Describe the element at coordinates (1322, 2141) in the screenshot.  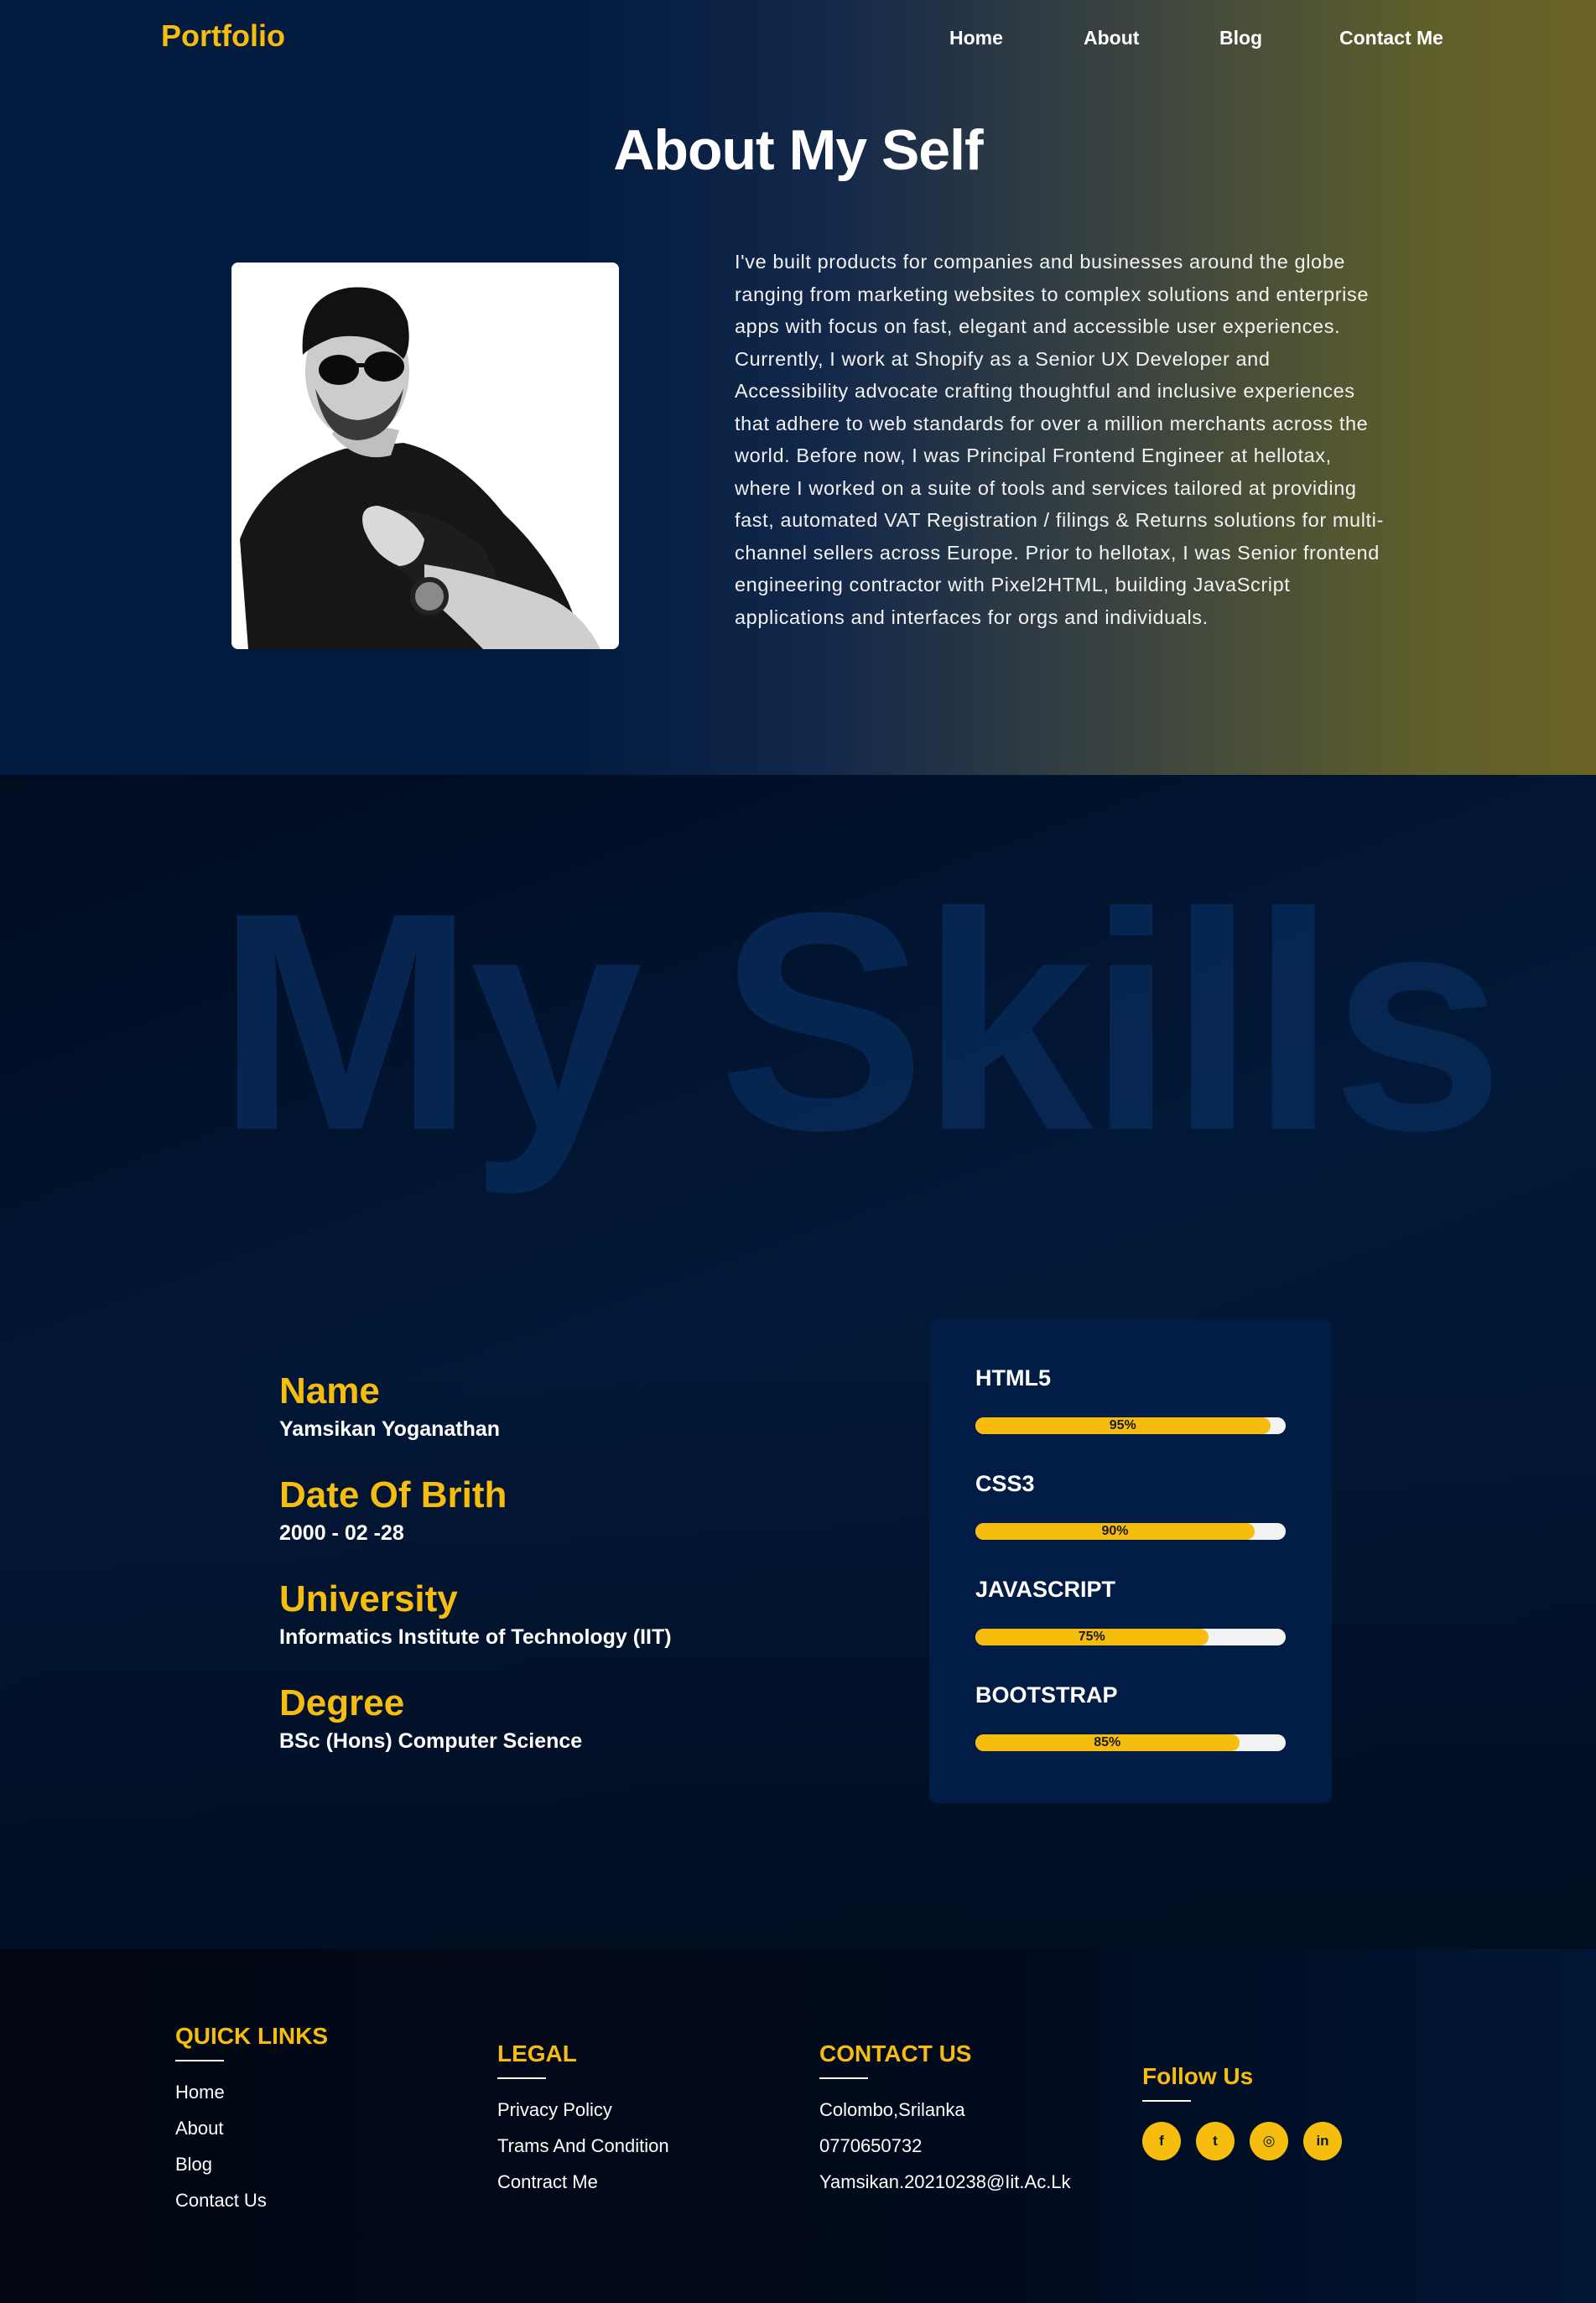
I see `linkedin-icon: in` at that location.